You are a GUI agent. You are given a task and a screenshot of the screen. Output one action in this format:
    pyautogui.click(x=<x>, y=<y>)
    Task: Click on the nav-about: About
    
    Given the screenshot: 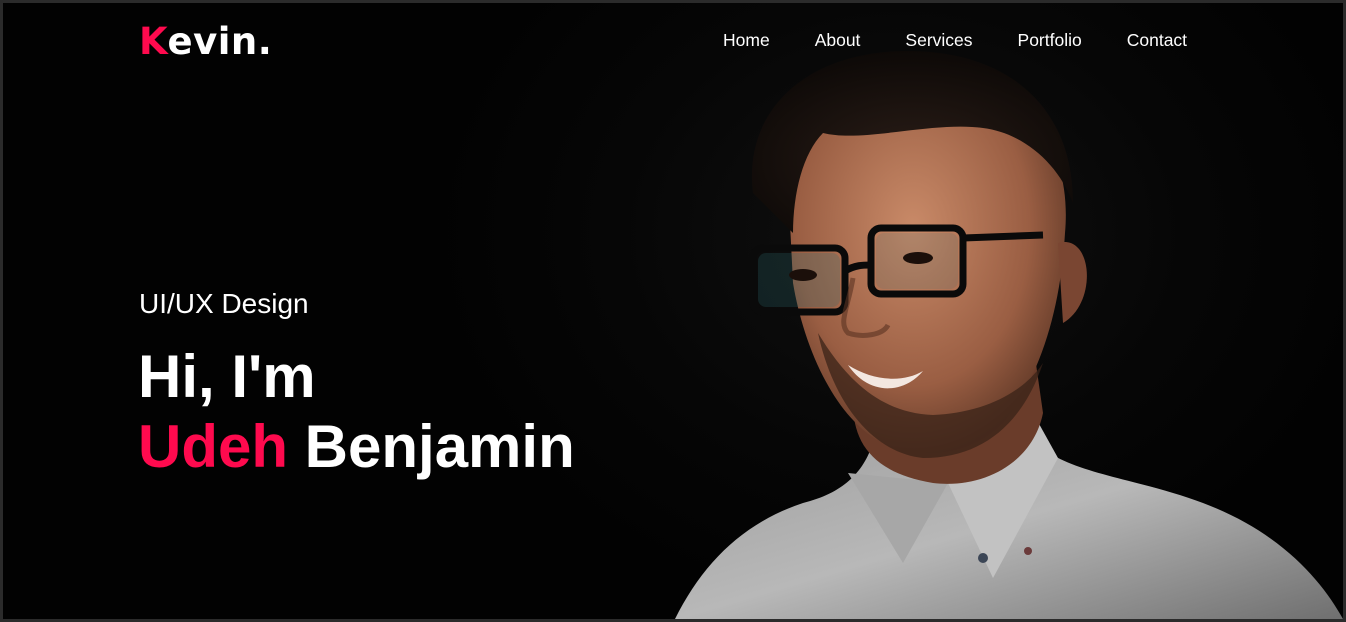 What is the action you would take?
    pyautogui.click(x=838, y=40)
    